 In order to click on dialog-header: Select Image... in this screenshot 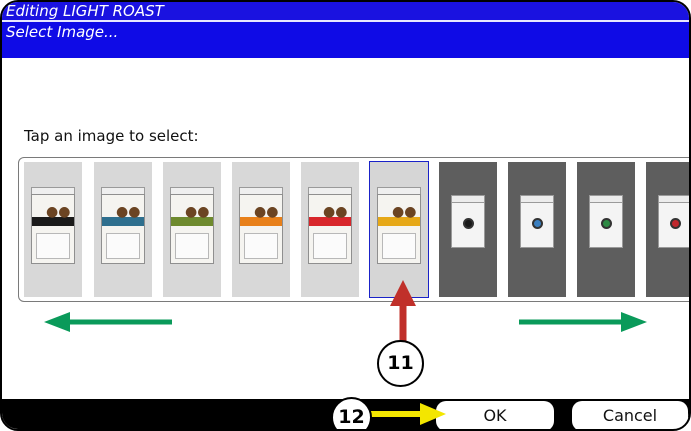, I will do `click(345, 39)`.